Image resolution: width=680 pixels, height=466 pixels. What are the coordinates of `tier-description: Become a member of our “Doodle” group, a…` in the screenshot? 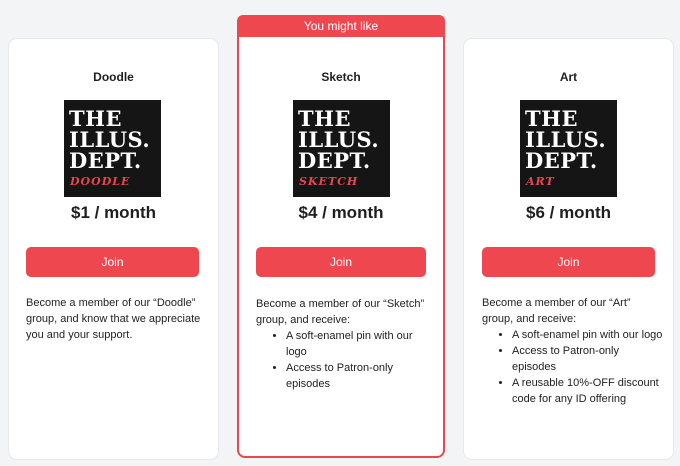 It's located at (117, 319).